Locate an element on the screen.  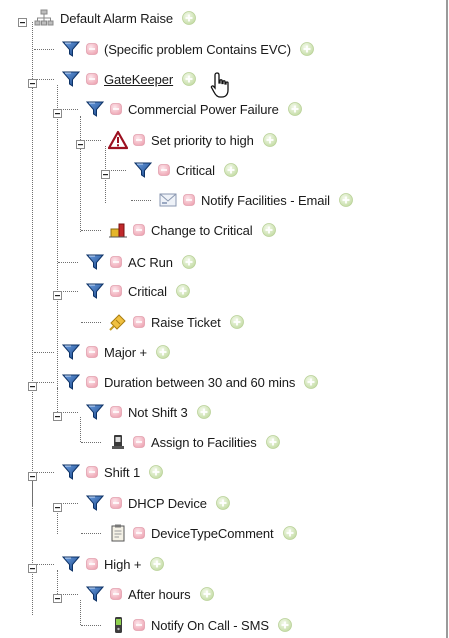
tree-node-gatekeeper: GateKeeper is located at coordinates (129, 79).